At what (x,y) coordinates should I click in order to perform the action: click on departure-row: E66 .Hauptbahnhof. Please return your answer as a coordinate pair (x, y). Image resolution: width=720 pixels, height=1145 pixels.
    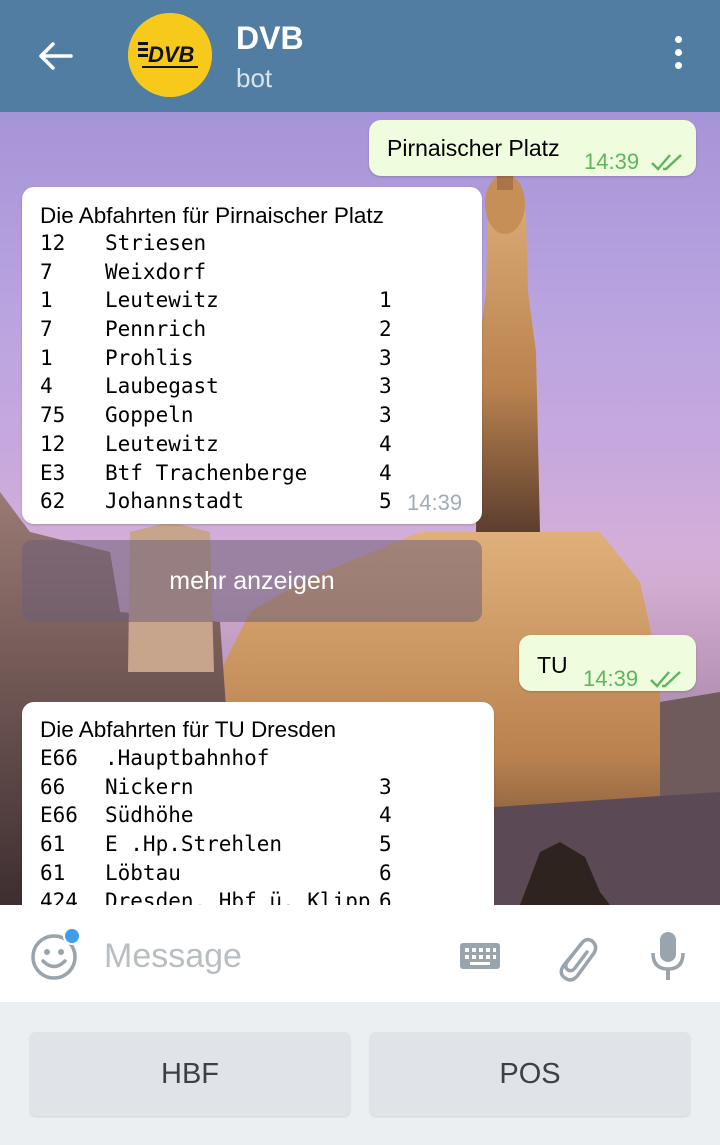
    Looking at the image, I should click on (260, 758).